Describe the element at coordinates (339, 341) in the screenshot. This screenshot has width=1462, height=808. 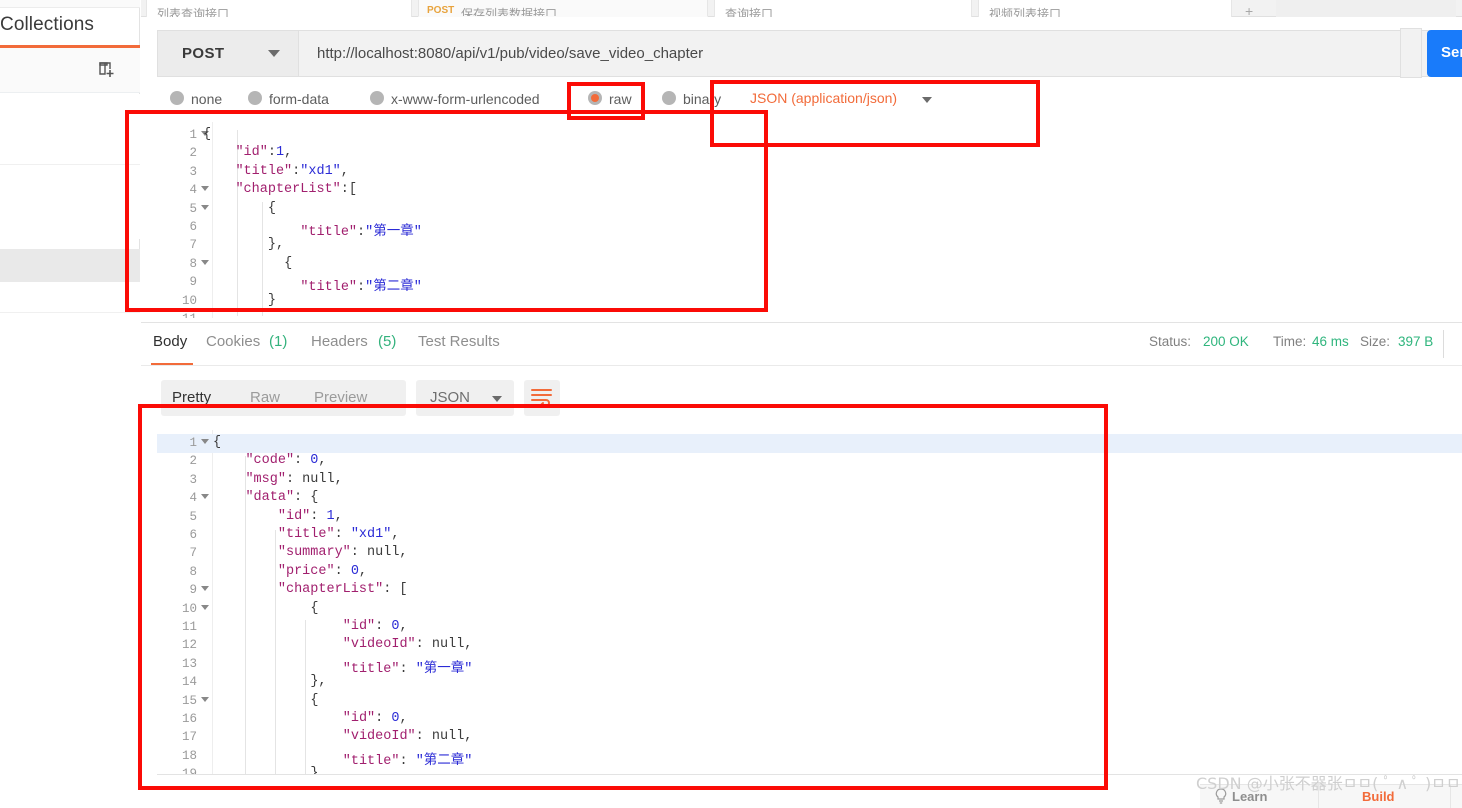
I see `tab-headers: Headers` at that location.